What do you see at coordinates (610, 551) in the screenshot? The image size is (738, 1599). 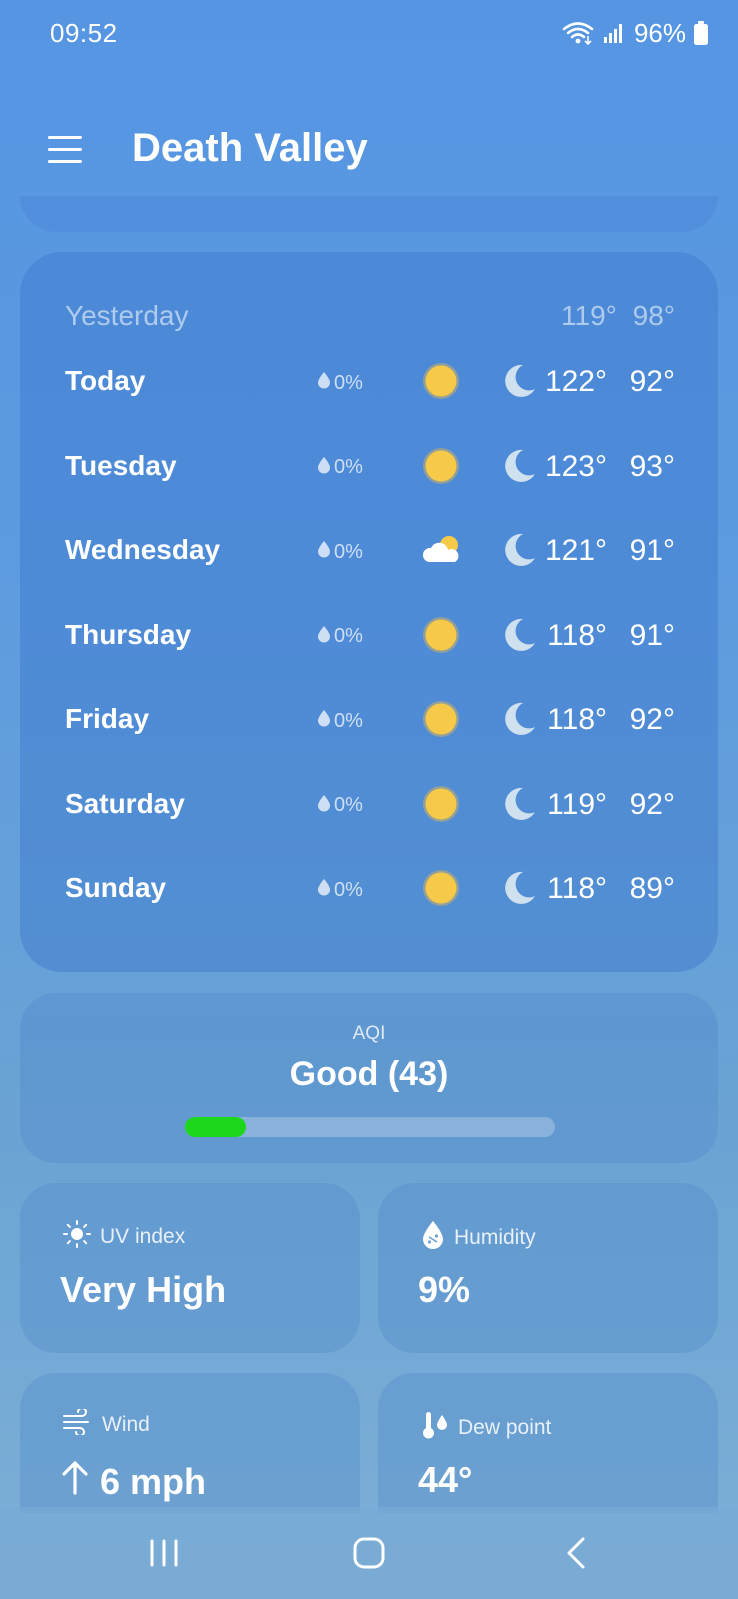 I see `temps: 121° 91°` at bounding box center [610, 551].